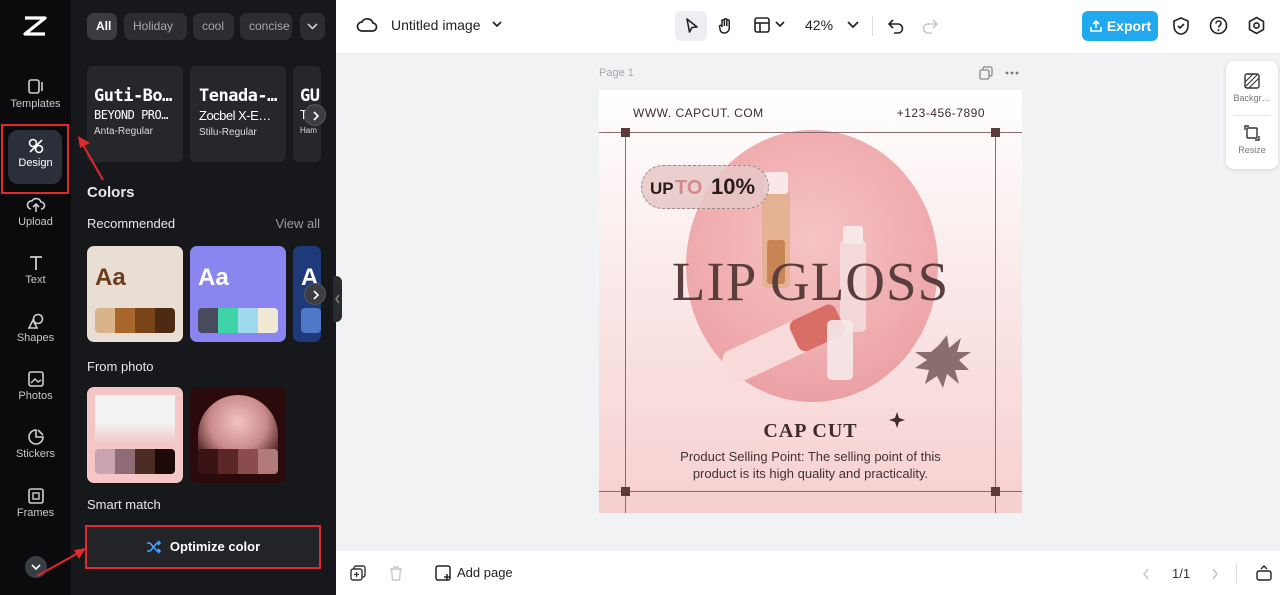  Describe the element at coordinates (203, 547) in the screenshot. I see `optimize-color-button: Optimize color` at that location.